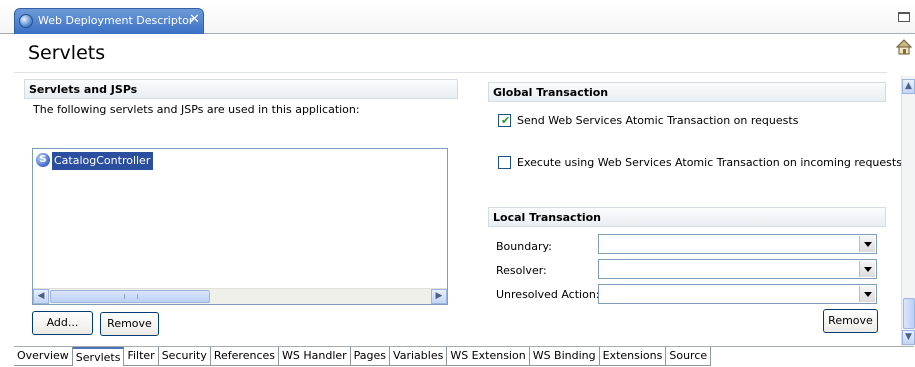 This screenshot has width=915, height=367. I want to click on servlets-section-header: Servlets and JSPs, so click(241, 89).